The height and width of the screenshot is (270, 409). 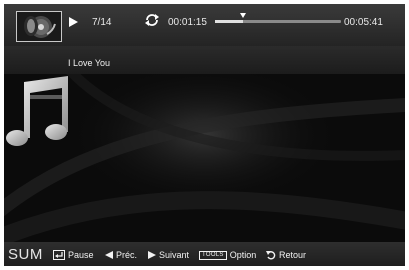 What do you see at coordinates (37, 111) in the screenshot?
I see `music-note-icon` at bounding box center [37, 111].